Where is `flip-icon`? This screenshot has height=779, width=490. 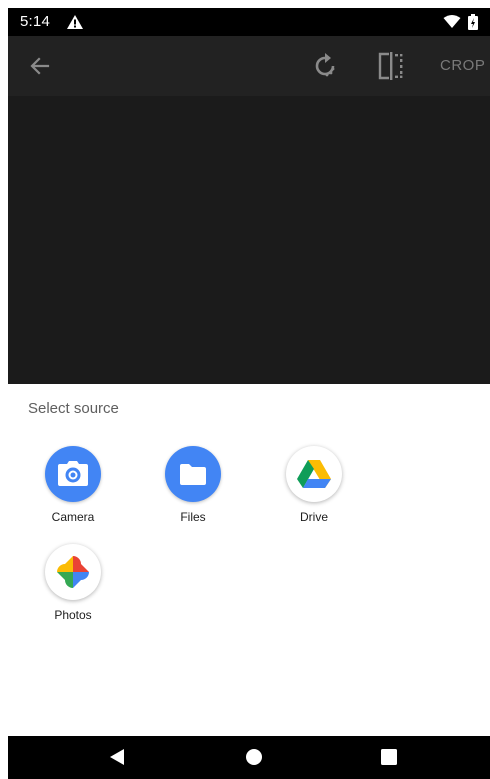 flip-icon is located at coordinates (391, 66).